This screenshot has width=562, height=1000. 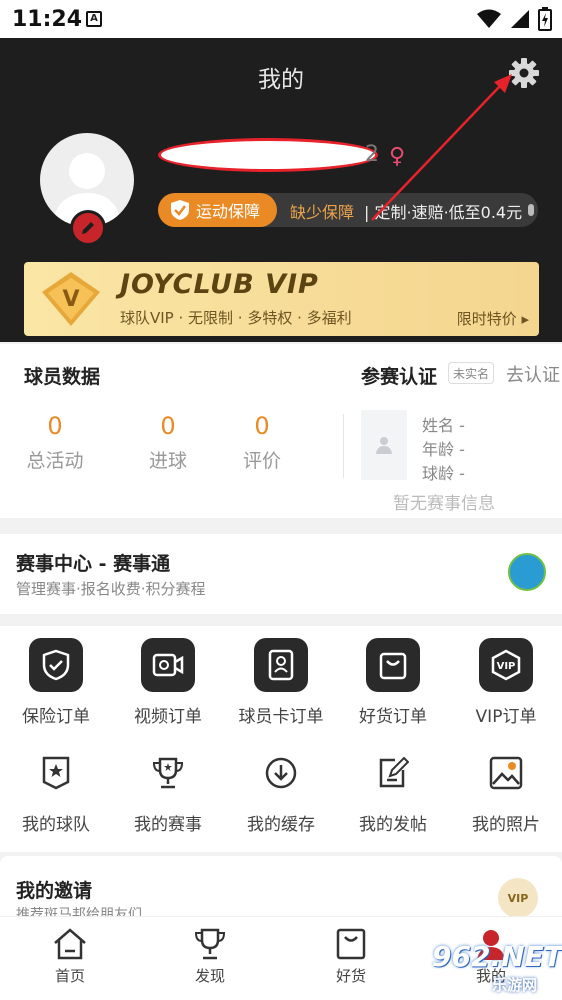 What do you see at coordinates (444, 504) in the screenshot?
I see `no-match-info: 暂无赛事信息` at bounding box center [444, 504].